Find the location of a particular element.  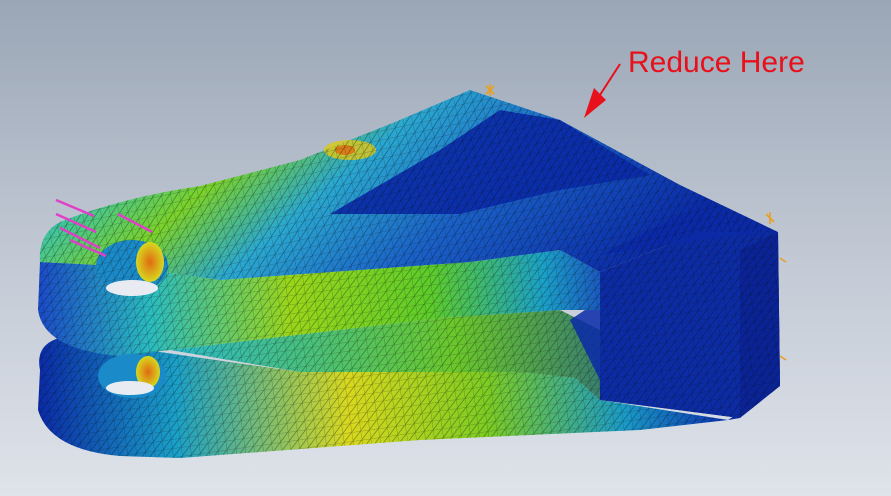

lower-pin-hole is located at coordinates (132, 376).